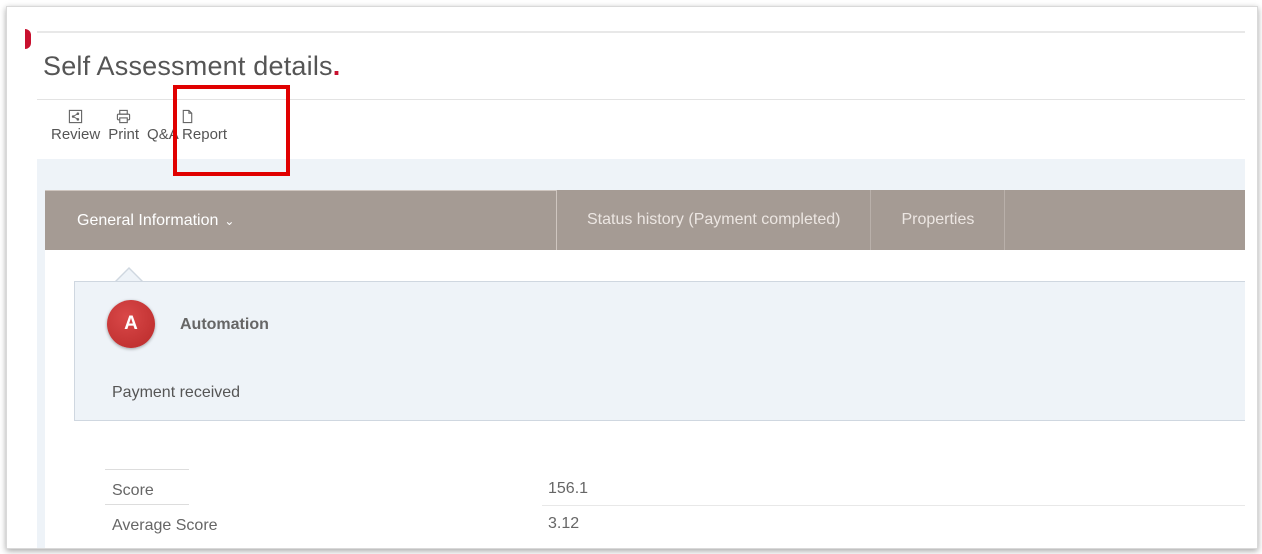 The width and height of the screenshot is (1262, 554). I want to click on average-score-label: Average Score, so click(165, 525).